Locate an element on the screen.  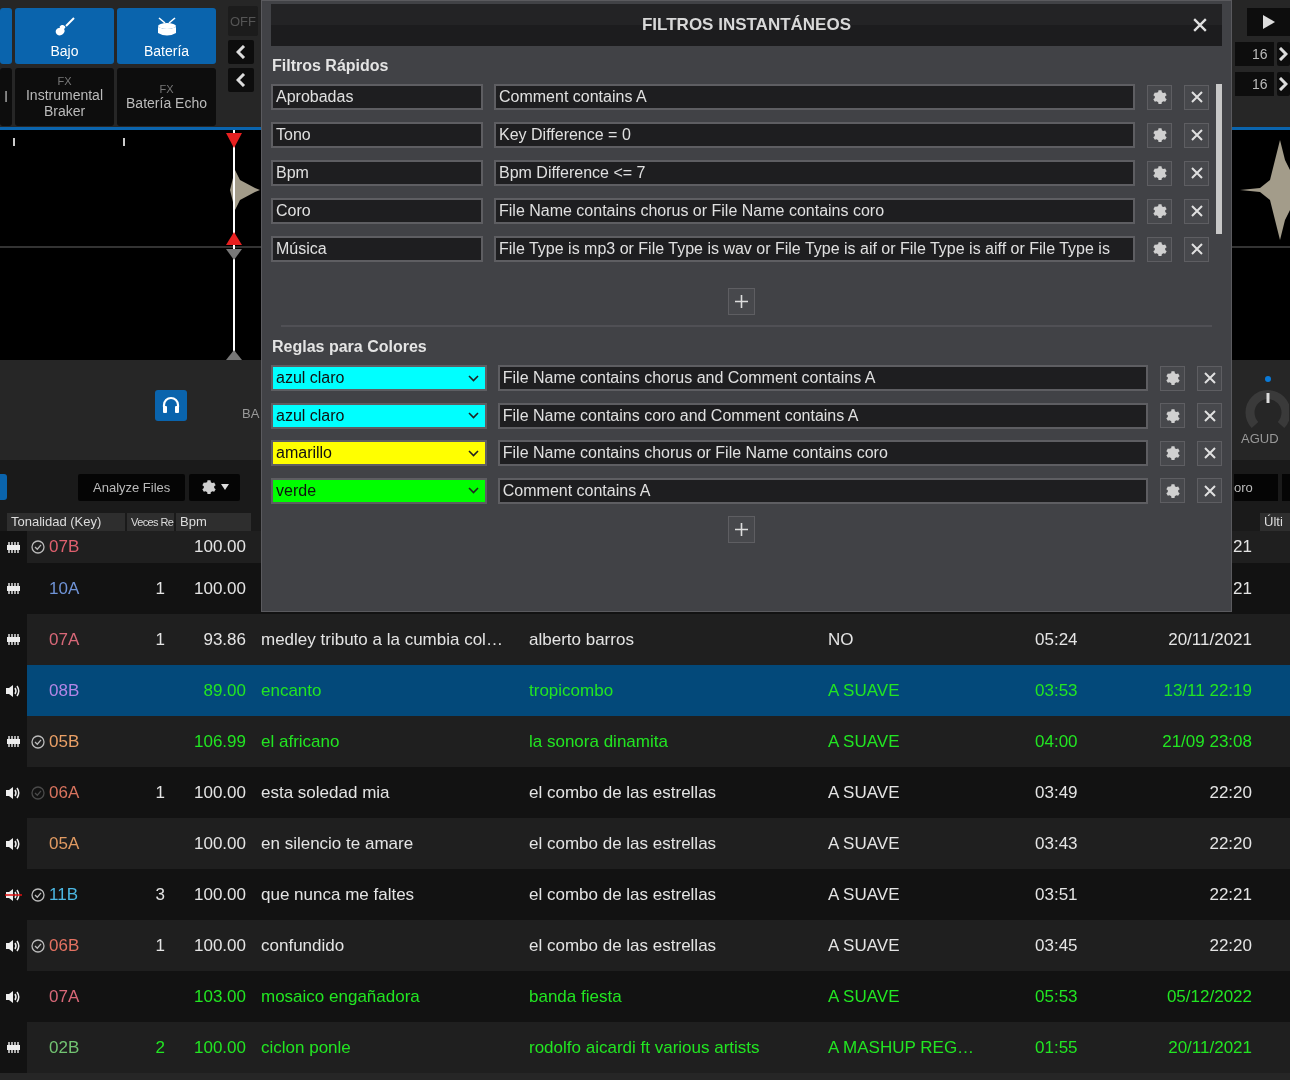
pad-button: Bajo is located at coordinates (64, 36).